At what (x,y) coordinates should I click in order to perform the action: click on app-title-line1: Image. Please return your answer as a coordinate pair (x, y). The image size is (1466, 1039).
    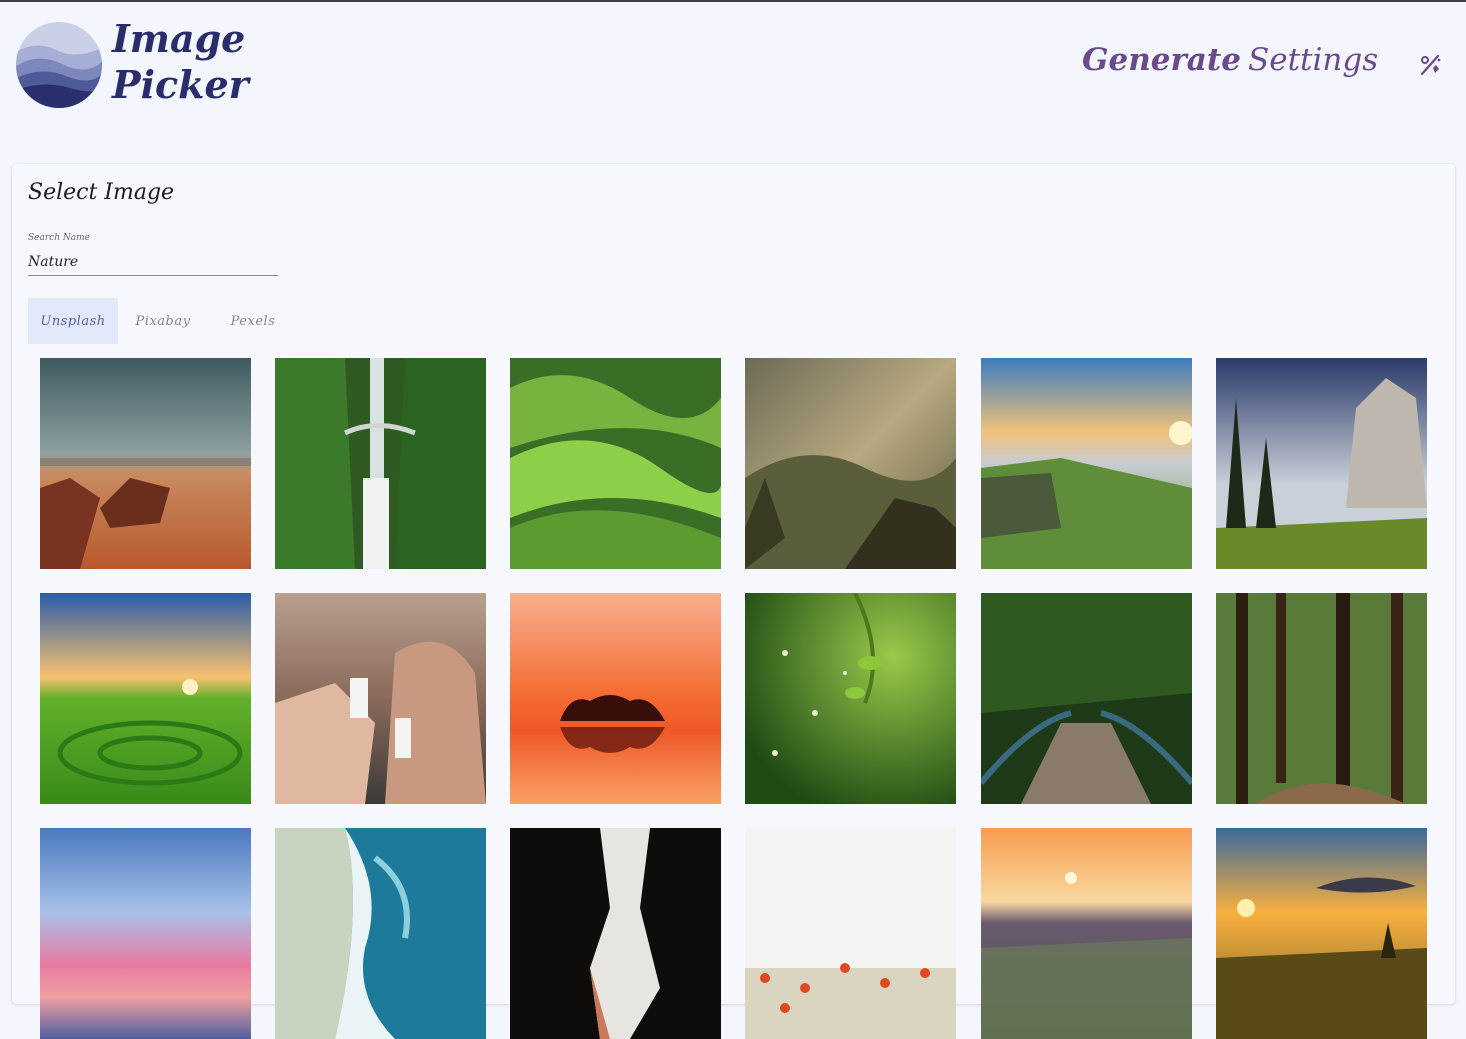
    Looking at the image, I should click on (179, 38).